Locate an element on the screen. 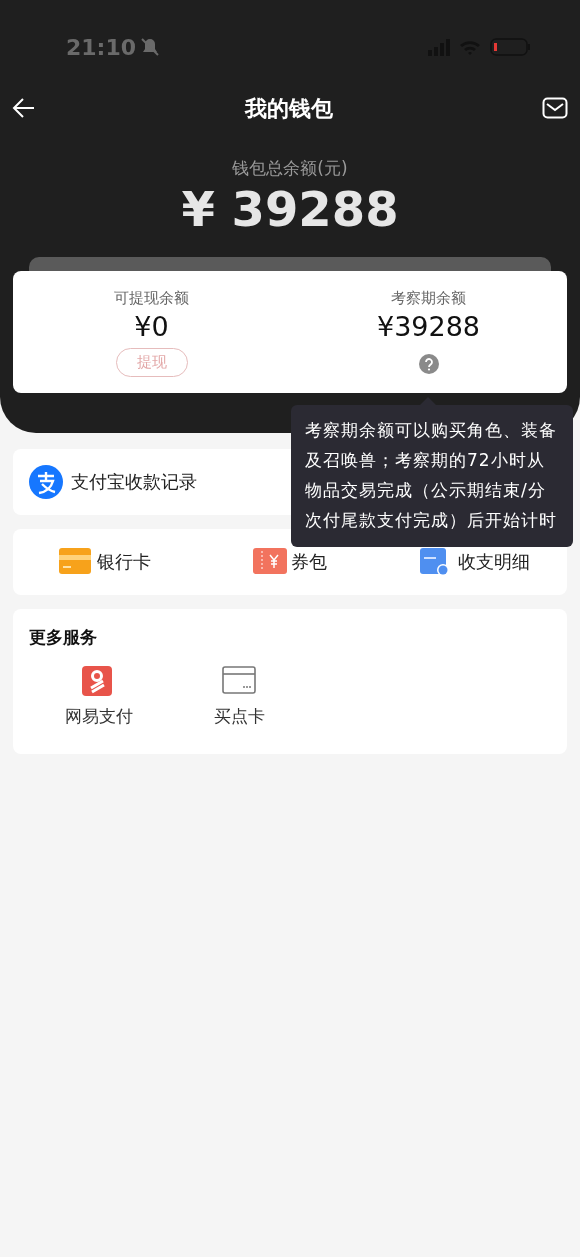 This screenshot has width=580, height=1257. back-icon is located at coordinates (24, 108).